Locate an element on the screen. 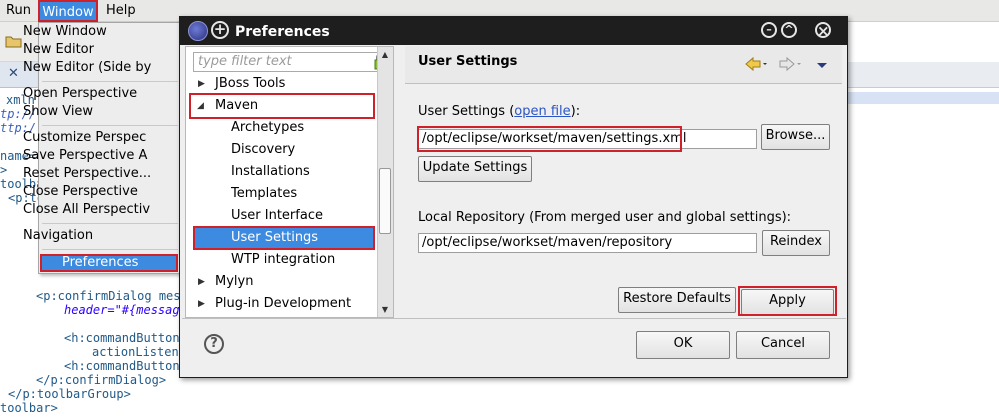 The image size is (999, 419). page-title: User Settings is located at coordinates (468, 61).